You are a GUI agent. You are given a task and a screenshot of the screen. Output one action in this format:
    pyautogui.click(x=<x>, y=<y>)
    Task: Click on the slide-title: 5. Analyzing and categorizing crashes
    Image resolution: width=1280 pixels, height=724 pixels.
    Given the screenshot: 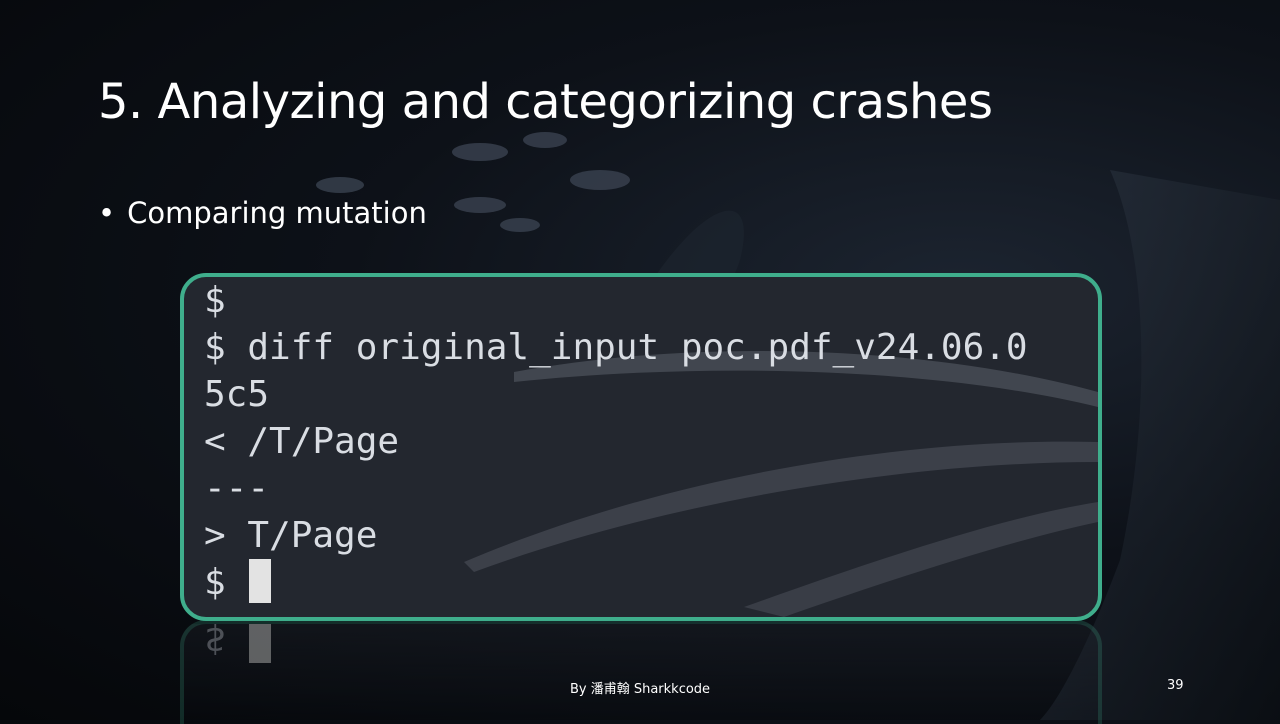 What is the action you would take?
    pyautogui.click(x=545, y=102)
    